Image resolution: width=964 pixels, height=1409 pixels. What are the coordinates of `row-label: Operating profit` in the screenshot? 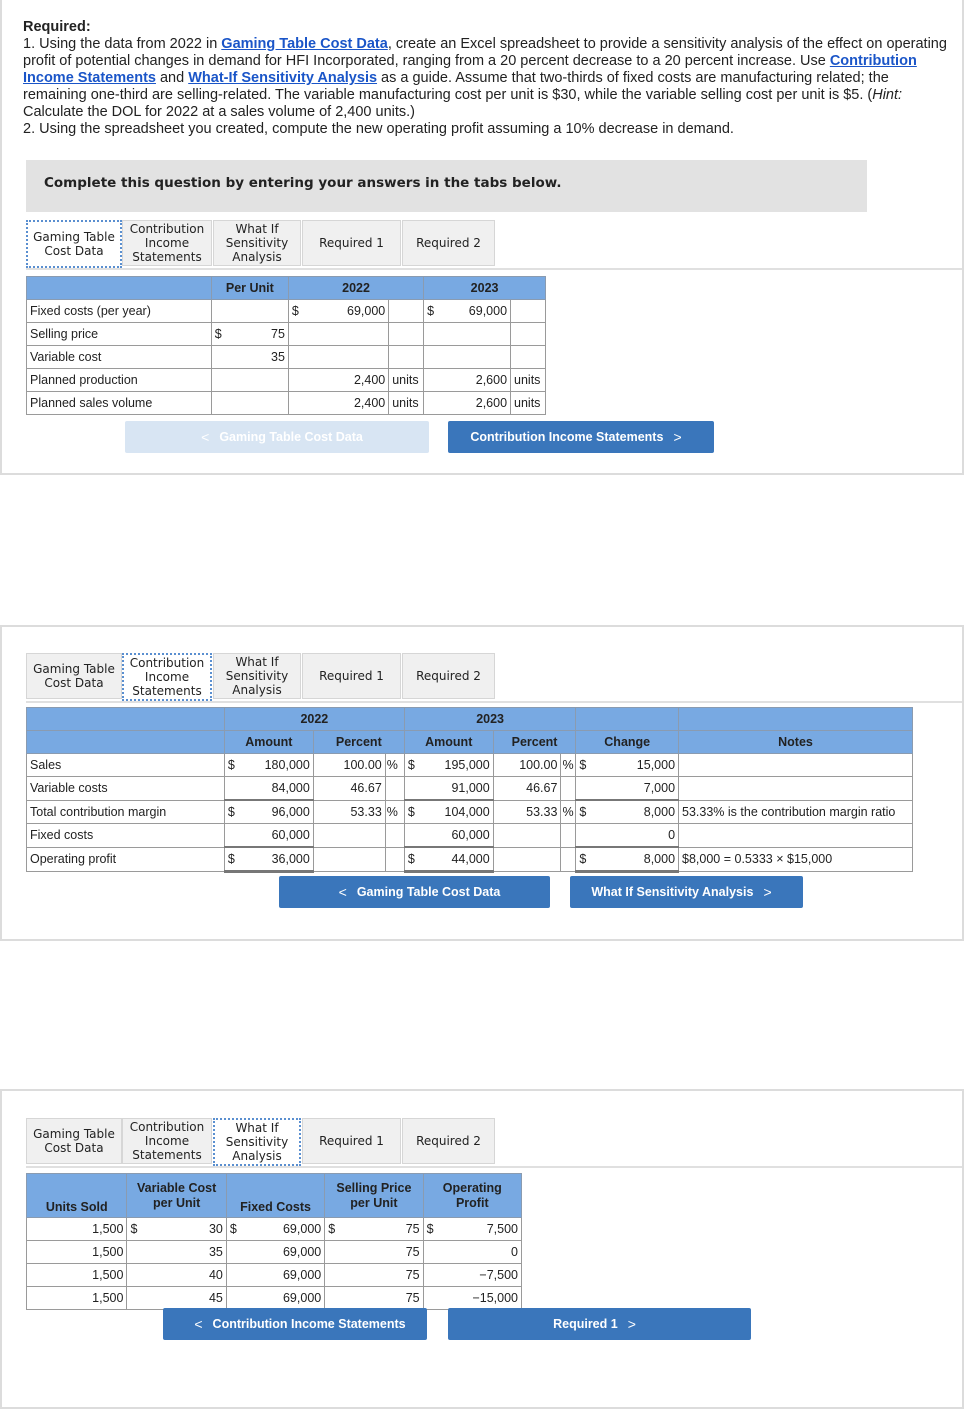 It's located at (125, 859).